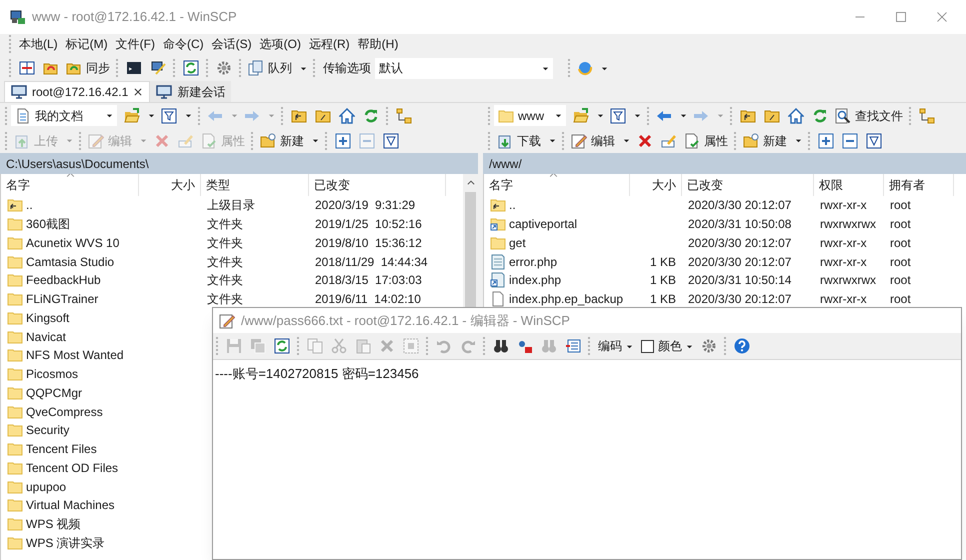  What do you see at coordinates (61, 449) in the screenshot?
I see `file-name: Tencent Files` at bounding box center [61, 449].